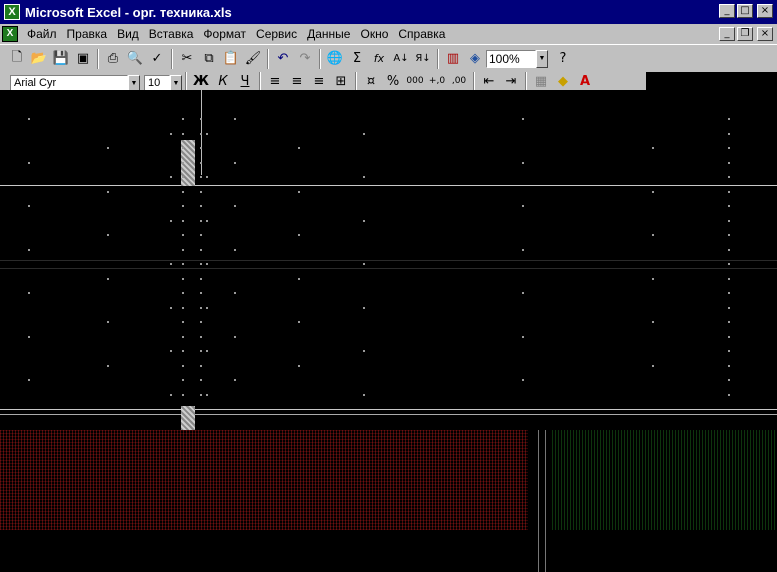 The image size is (777, 572). What do you see at coordinates (511, 58) in the screenshot?
I see `zoom-field: 100%` at bounding box center [511, 58].